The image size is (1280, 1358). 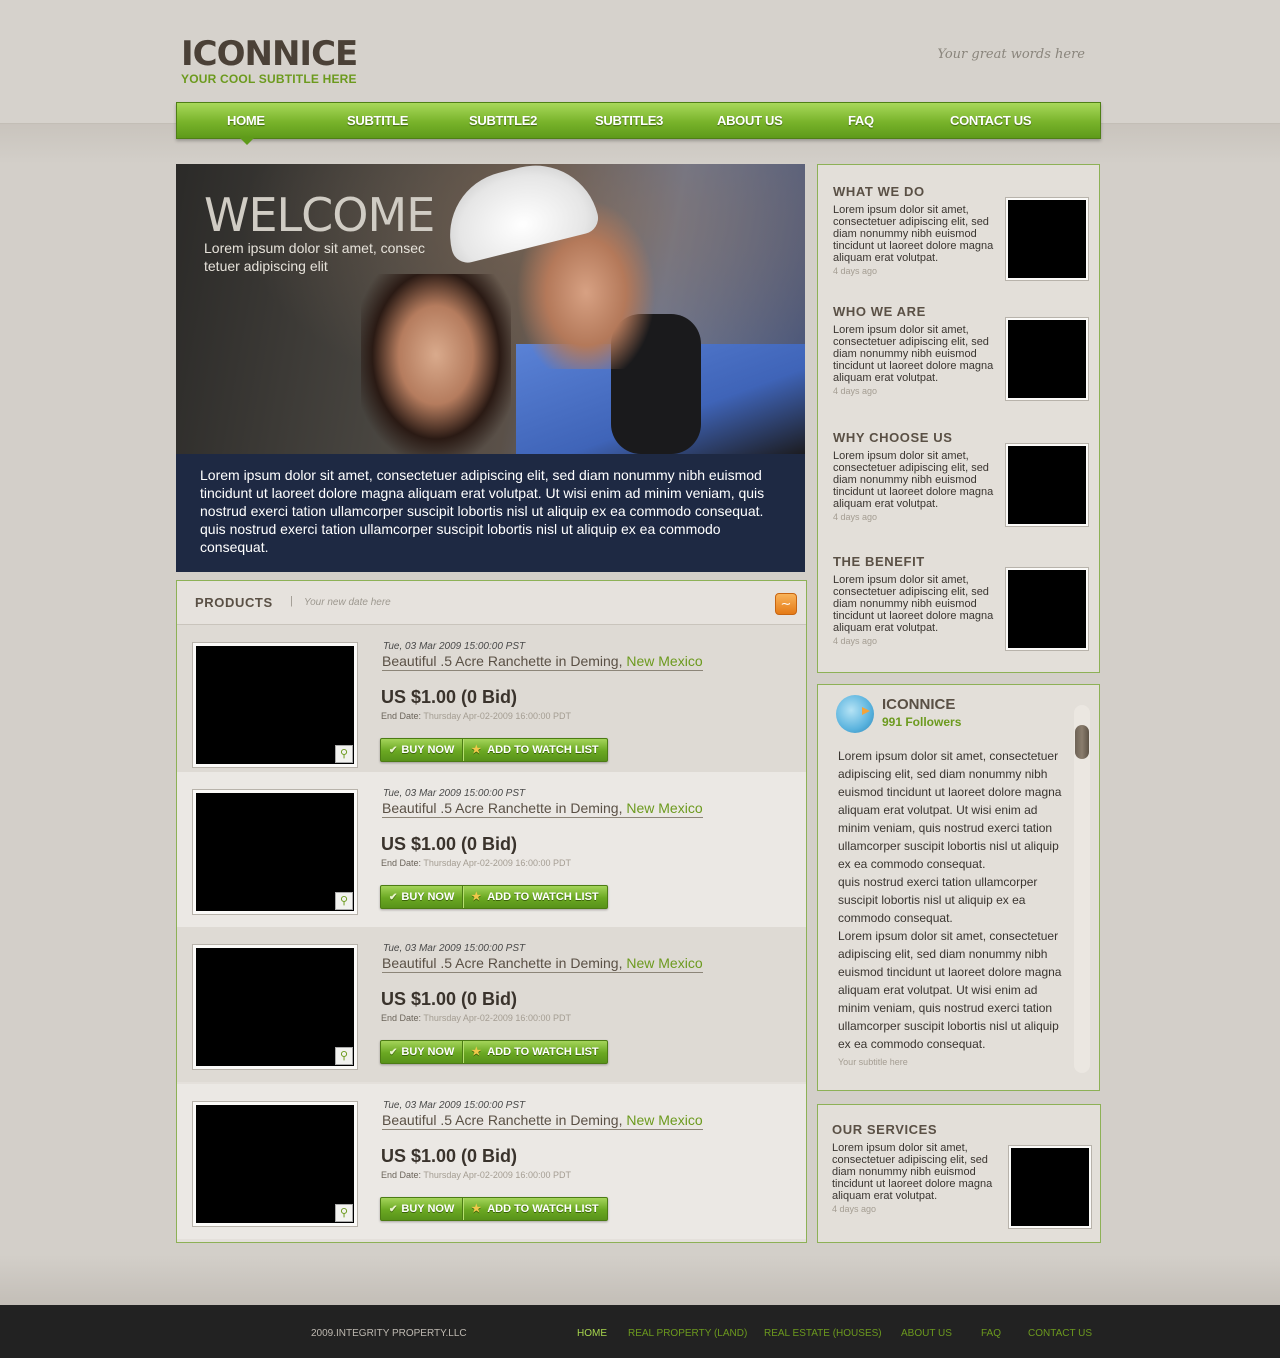 I want to click on twitter-bird-icon, so click(x=855, y=714).